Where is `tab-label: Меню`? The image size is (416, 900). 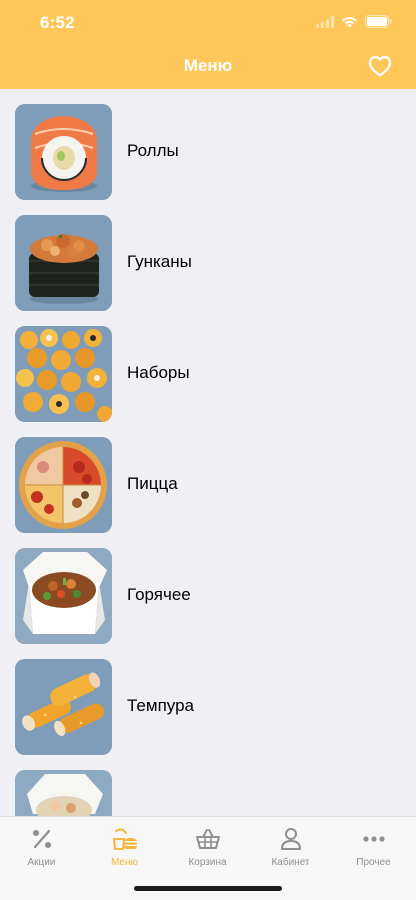 tab-label: Меню is located at coordinates (124, 862).